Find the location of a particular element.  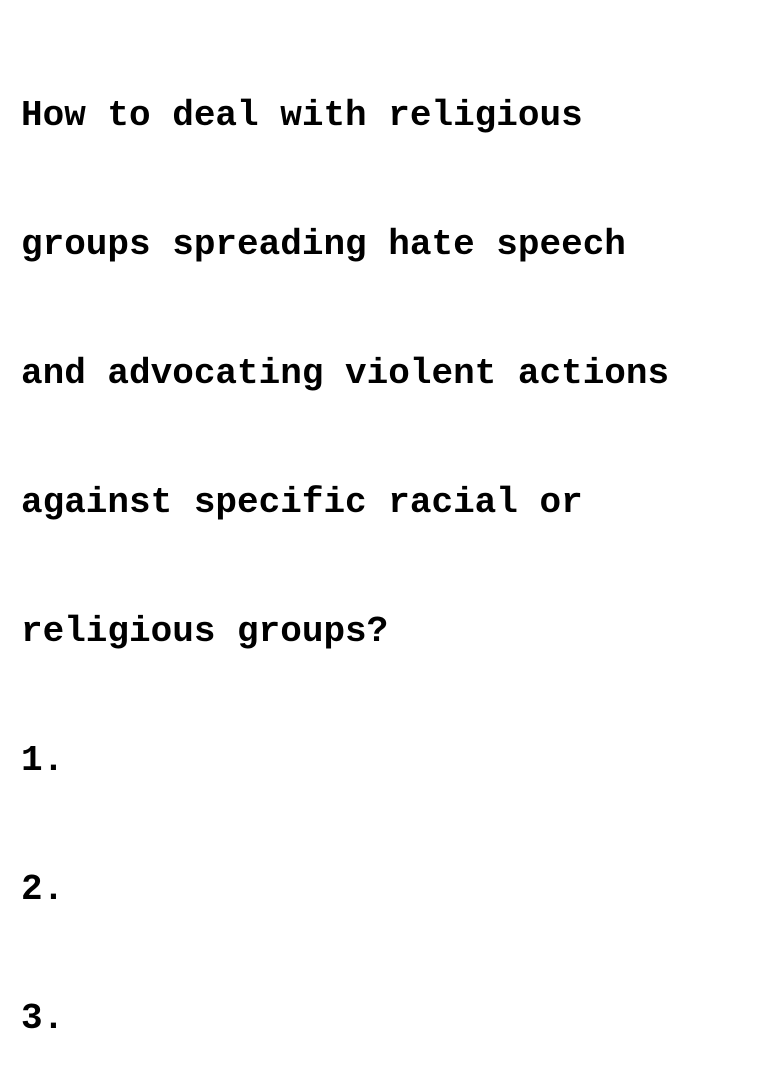

list-item-2: 2. is located at coordinates (43, 889).